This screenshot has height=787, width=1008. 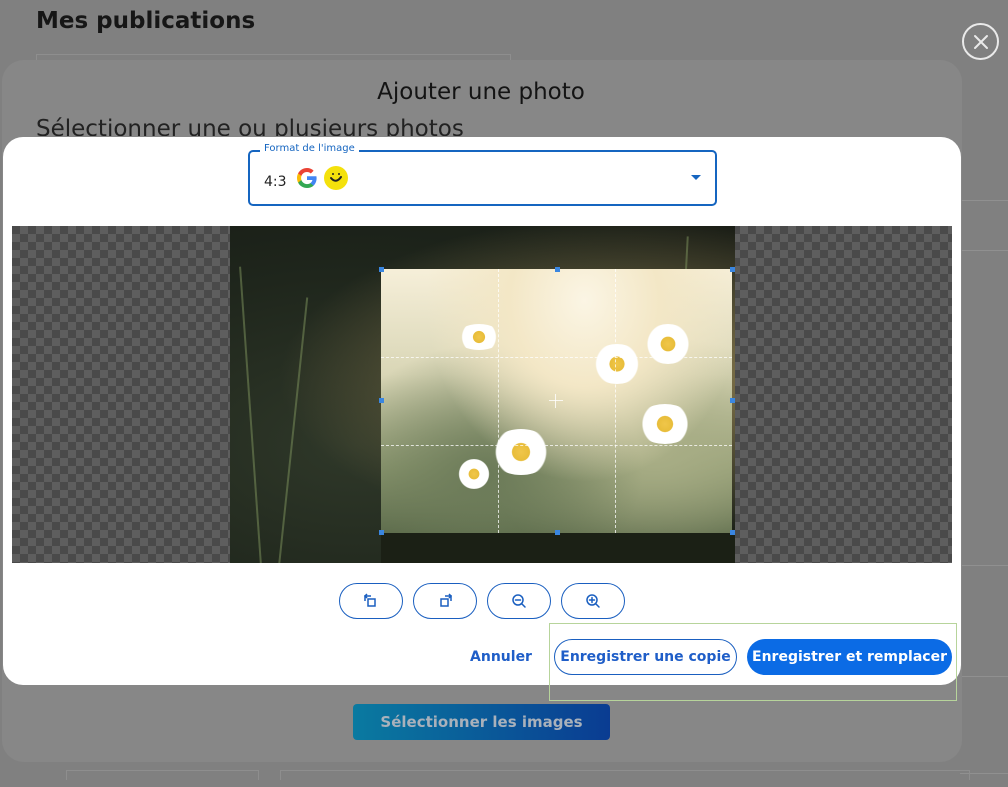 I want to click on source-photo-bottom, so click(x=558, y=548).